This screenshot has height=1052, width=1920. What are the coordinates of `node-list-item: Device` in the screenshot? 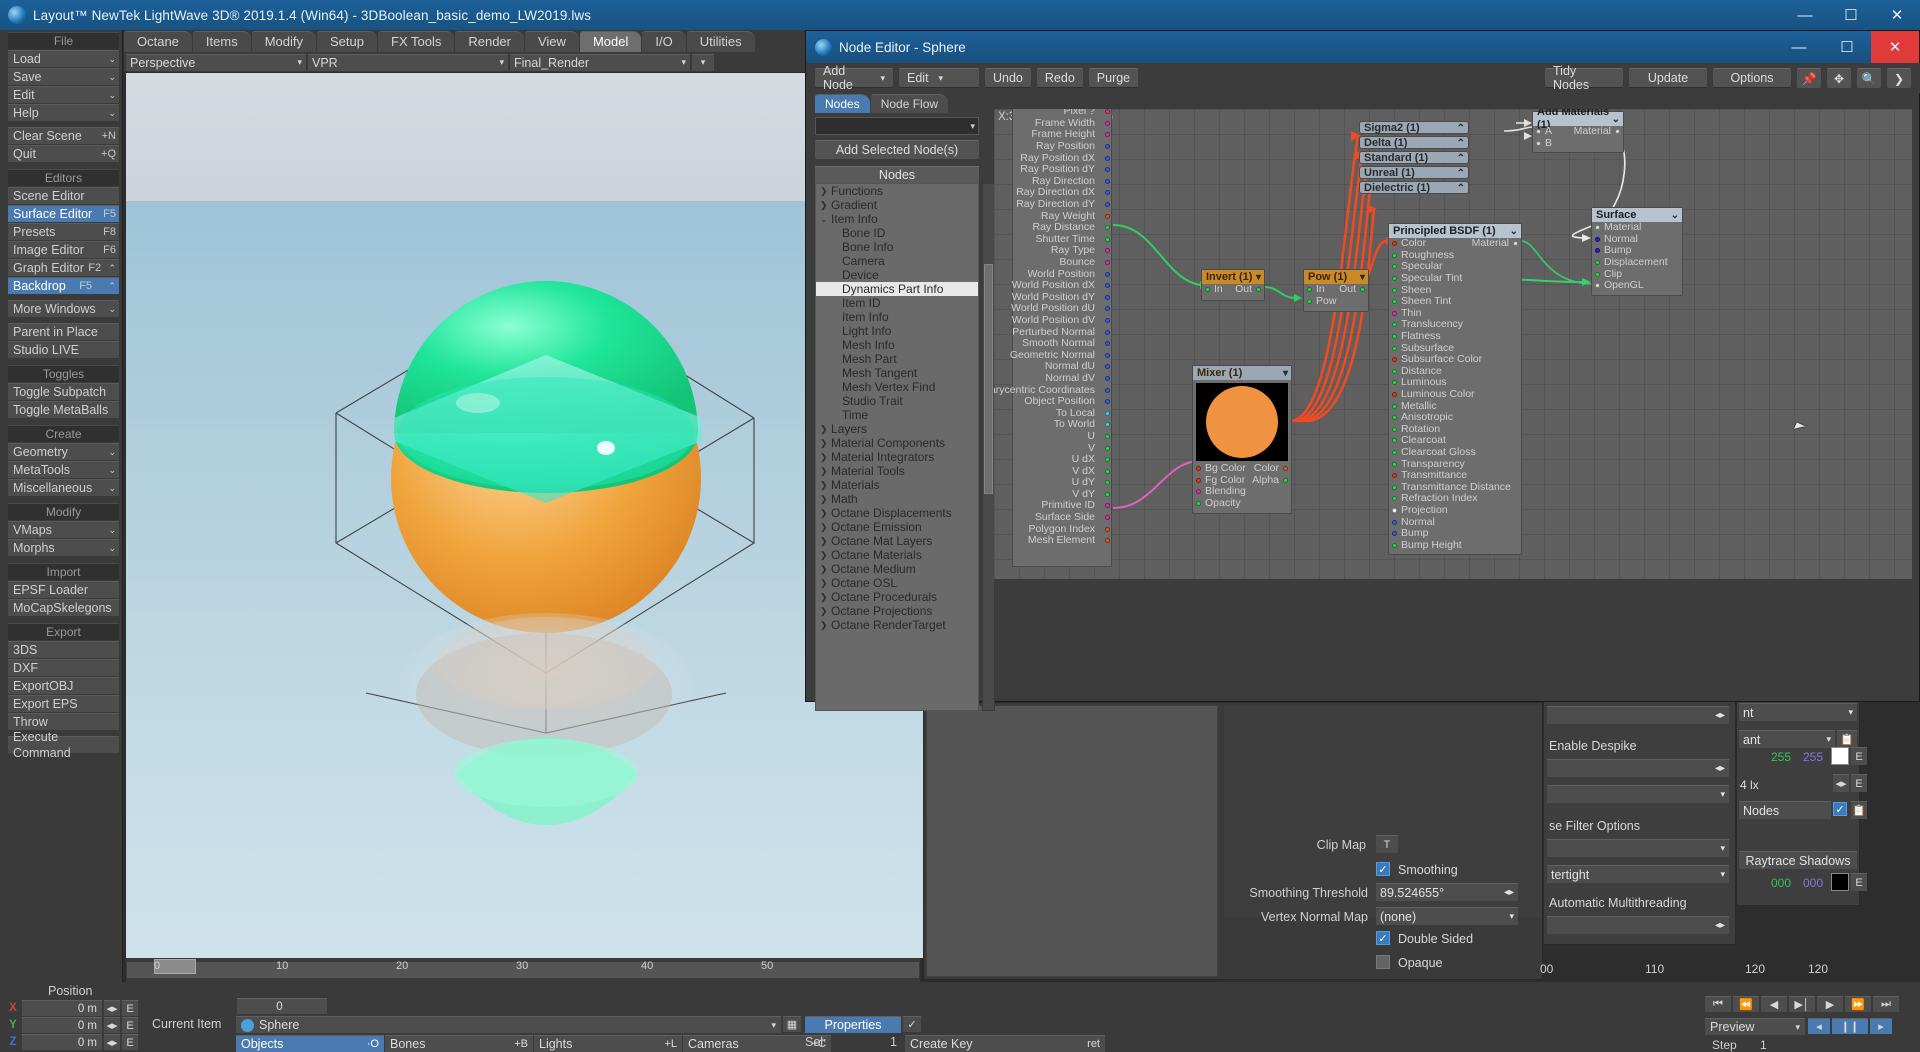 It's located at (897, 275).